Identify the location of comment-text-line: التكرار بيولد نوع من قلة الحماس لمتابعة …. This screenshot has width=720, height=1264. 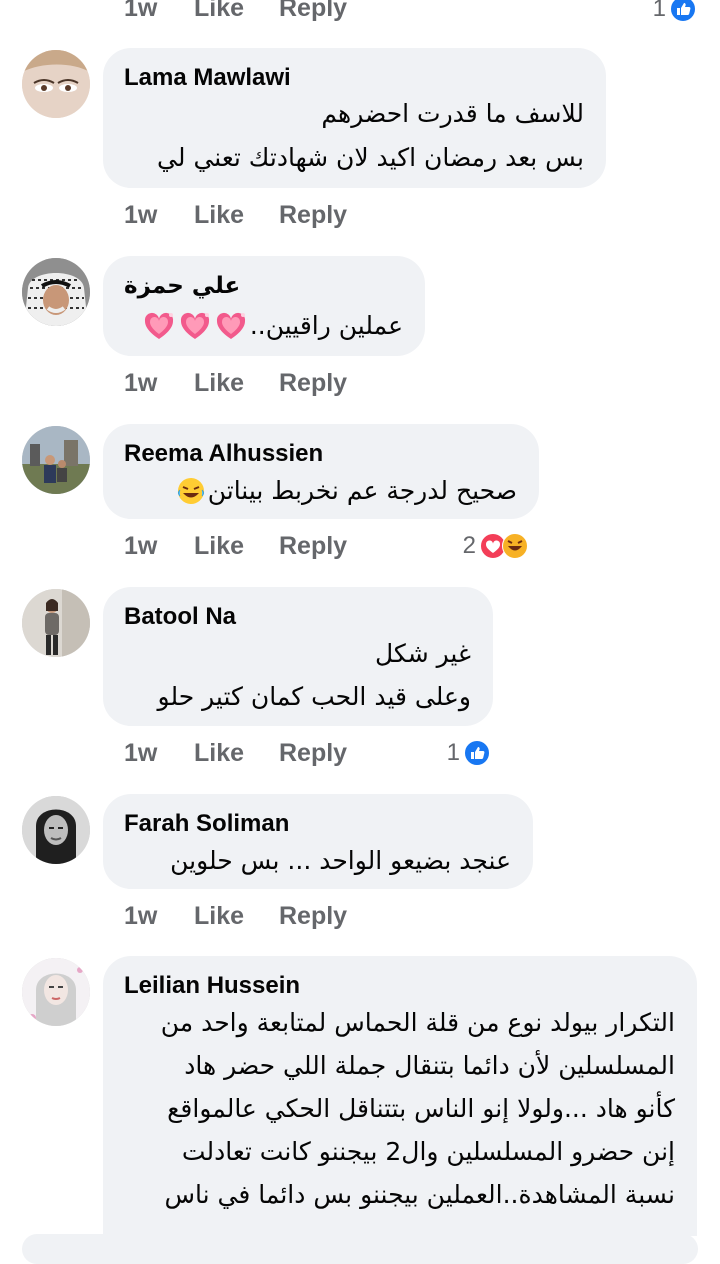
(417, 1022).